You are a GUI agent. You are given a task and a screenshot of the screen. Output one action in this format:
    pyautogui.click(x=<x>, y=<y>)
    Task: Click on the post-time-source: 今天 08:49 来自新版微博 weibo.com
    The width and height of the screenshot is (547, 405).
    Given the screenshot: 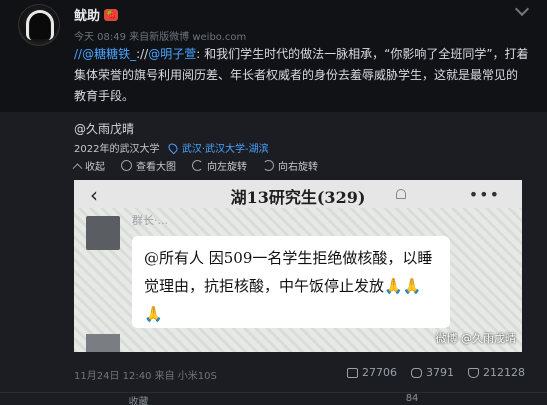 What is the action you would take?
    pyautogui.click(x=160, y=37)
    